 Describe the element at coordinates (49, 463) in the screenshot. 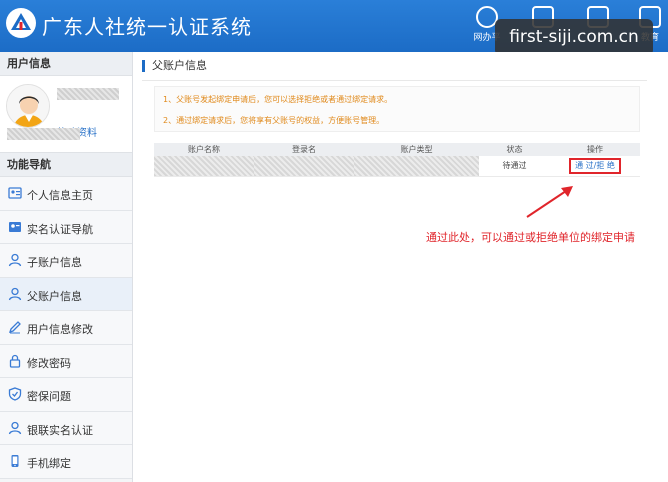

I see `sidebar-item-label: 手机绑定` at that location.